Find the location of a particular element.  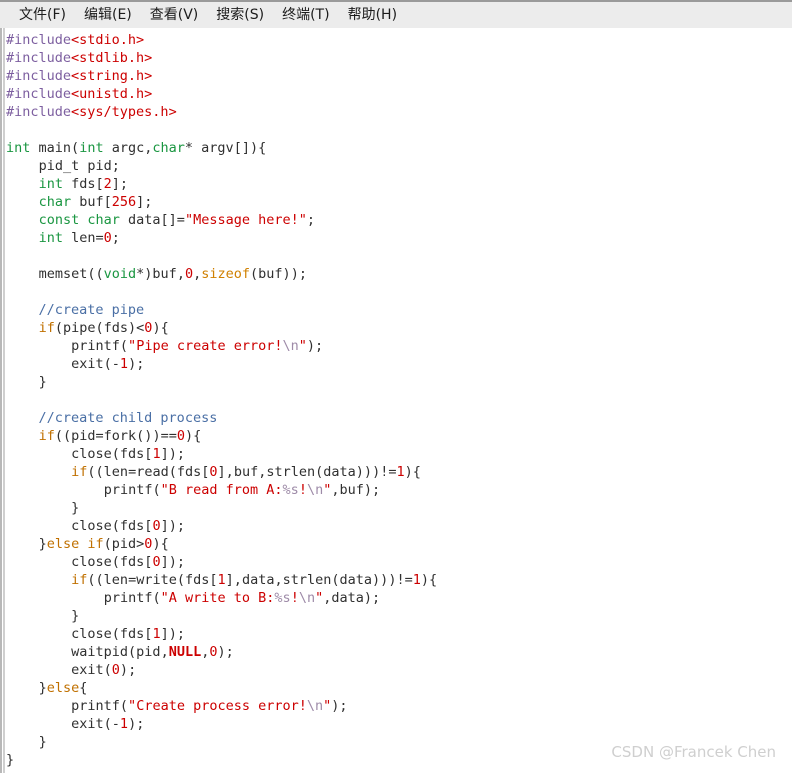

editor-gutter is located at coordinates (4, 400).